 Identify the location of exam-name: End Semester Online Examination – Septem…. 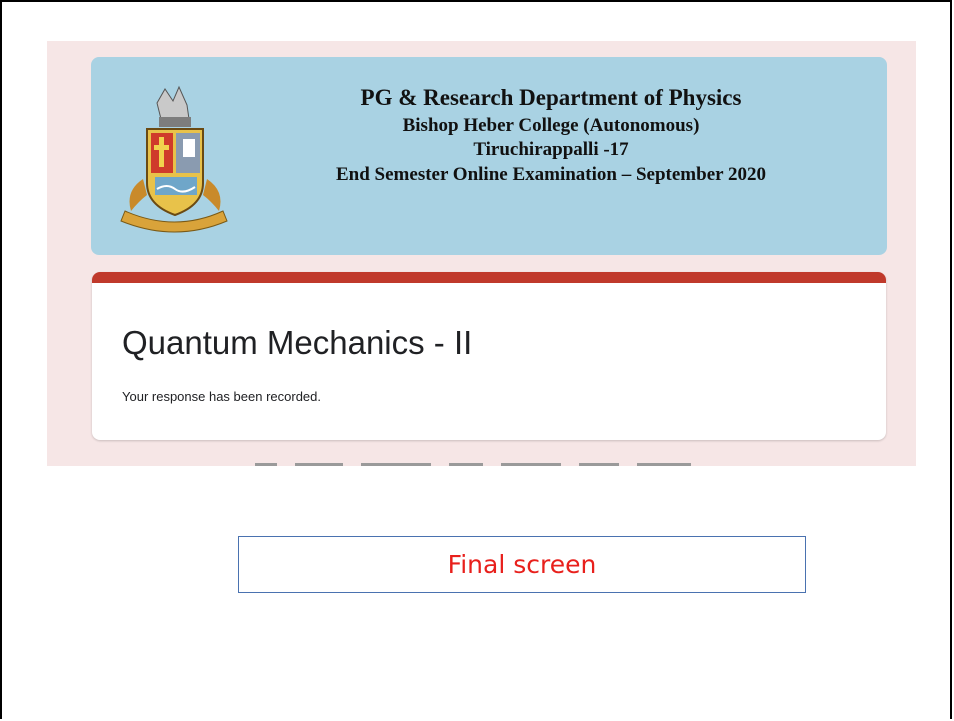
(551, 174).